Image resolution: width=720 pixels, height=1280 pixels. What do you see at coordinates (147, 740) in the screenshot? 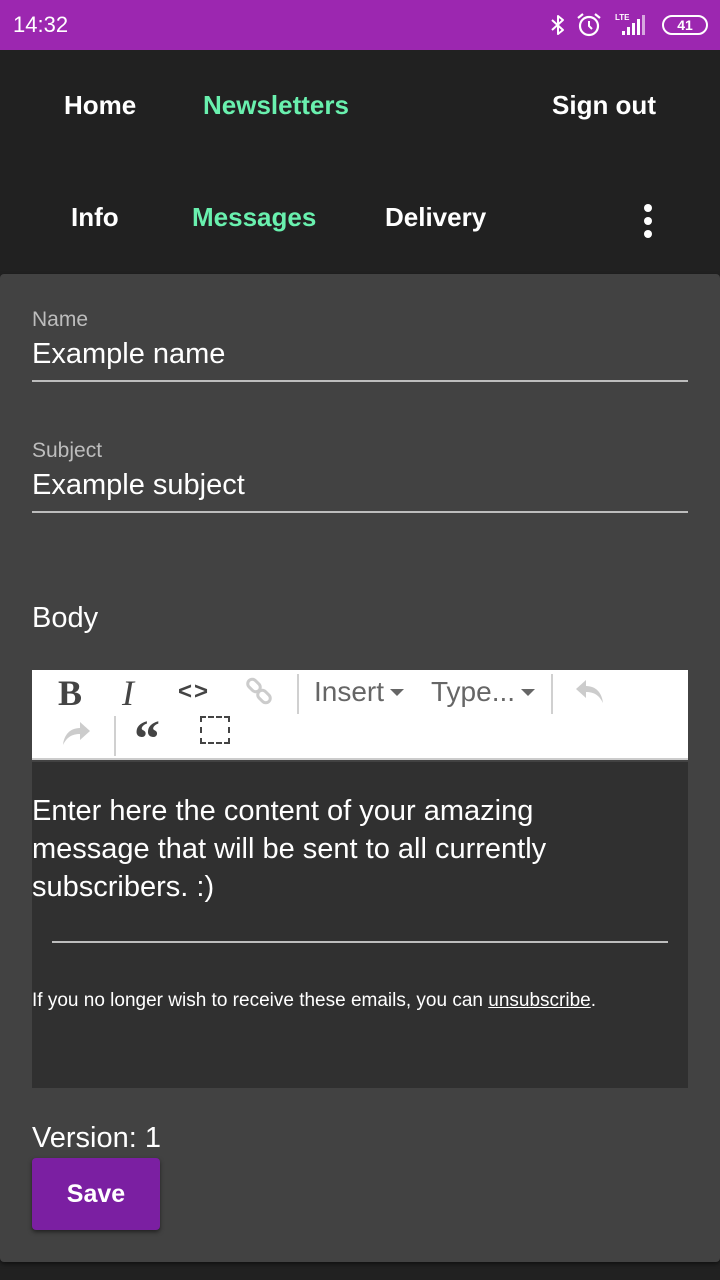
I see `blockquote-icon: “` at bounding box center [147, 740].